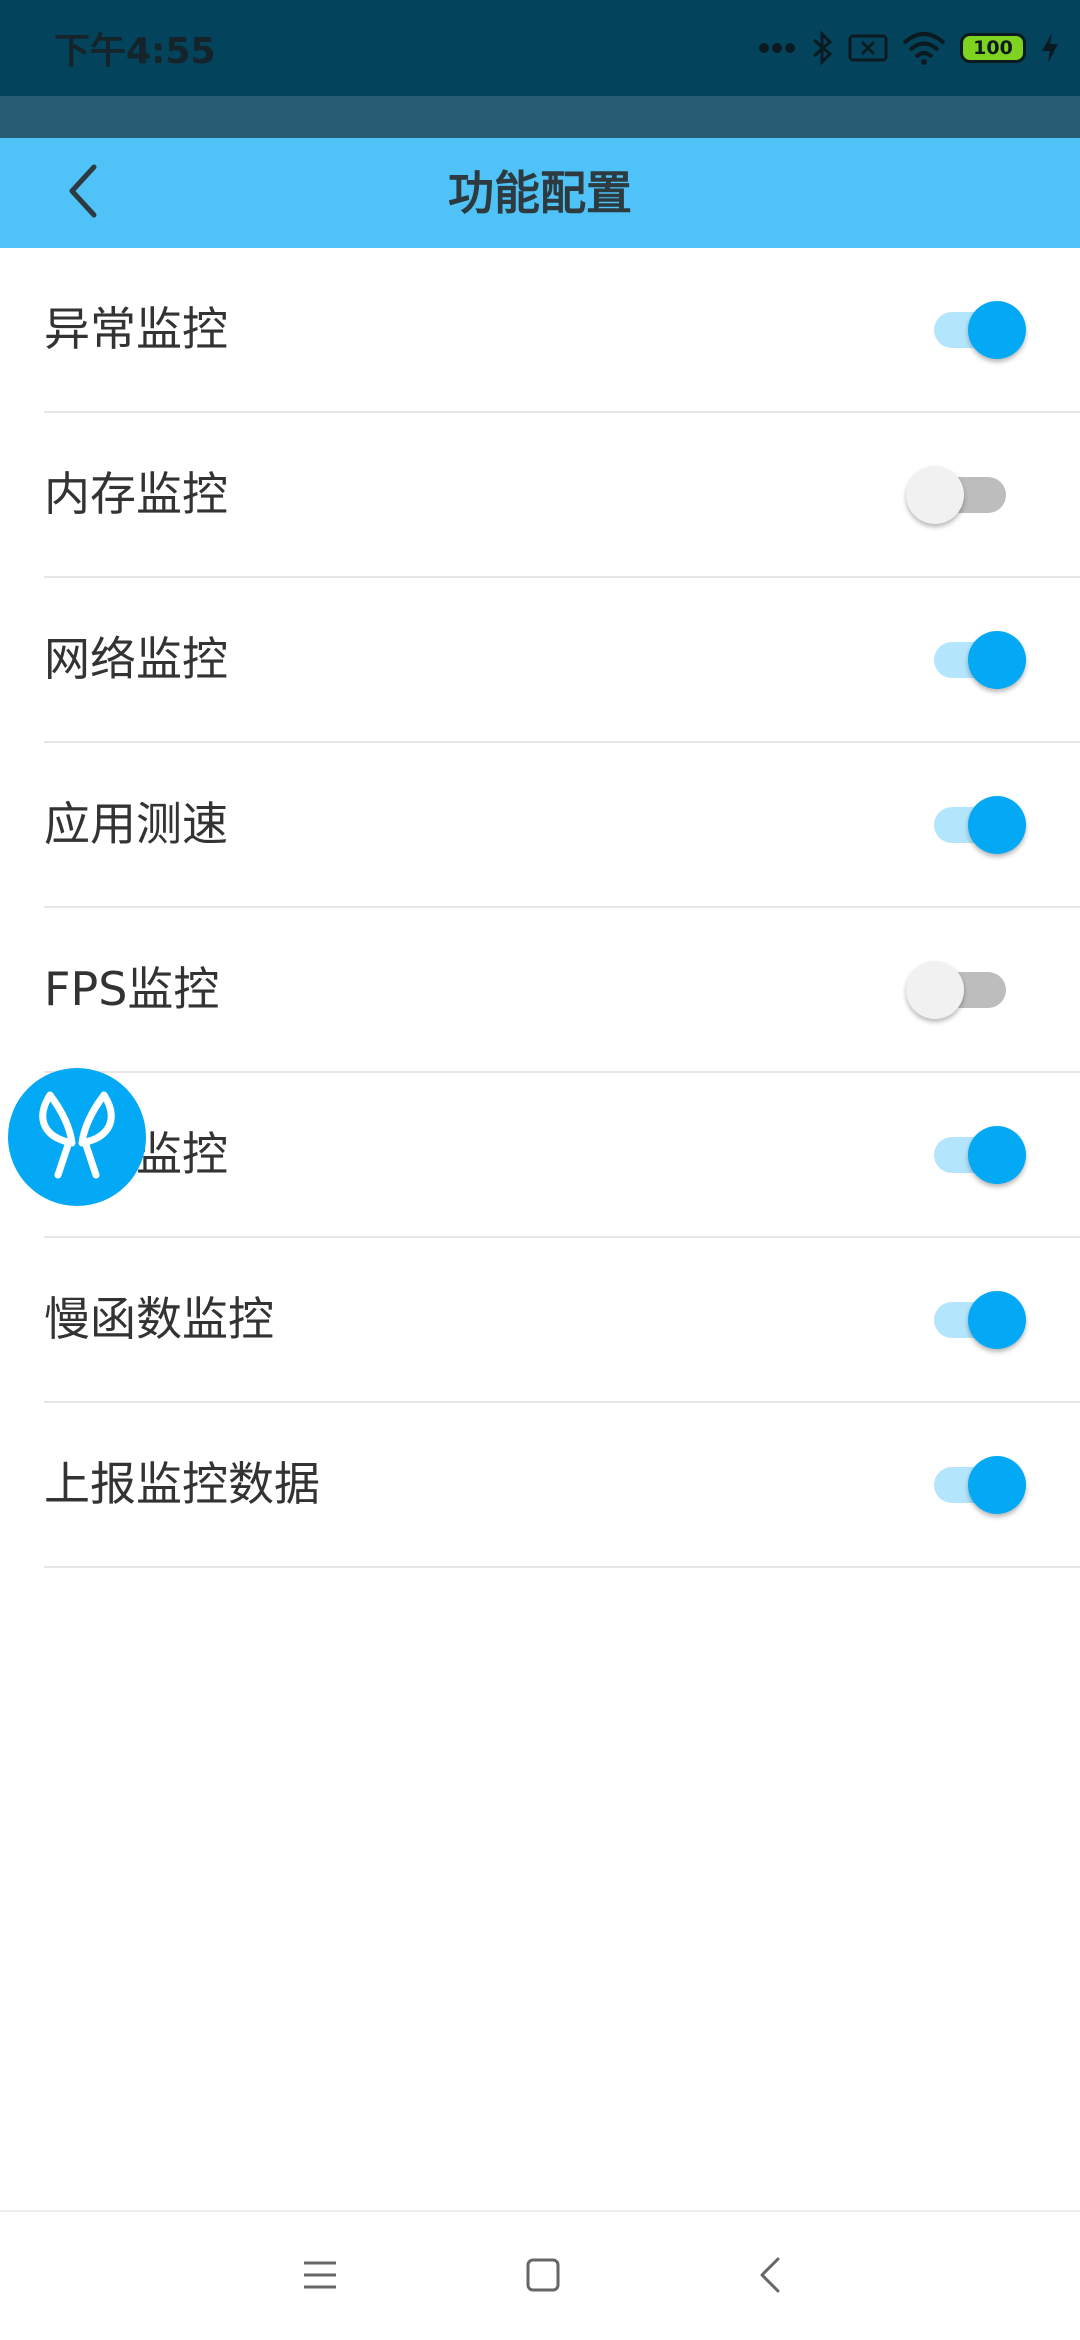 This screenshot has height=2340, width=1080. What do you see at coordinates (966, 990) in the screenshot?
I see `fps-monitor-toggle` at bounding box center [966, 990].